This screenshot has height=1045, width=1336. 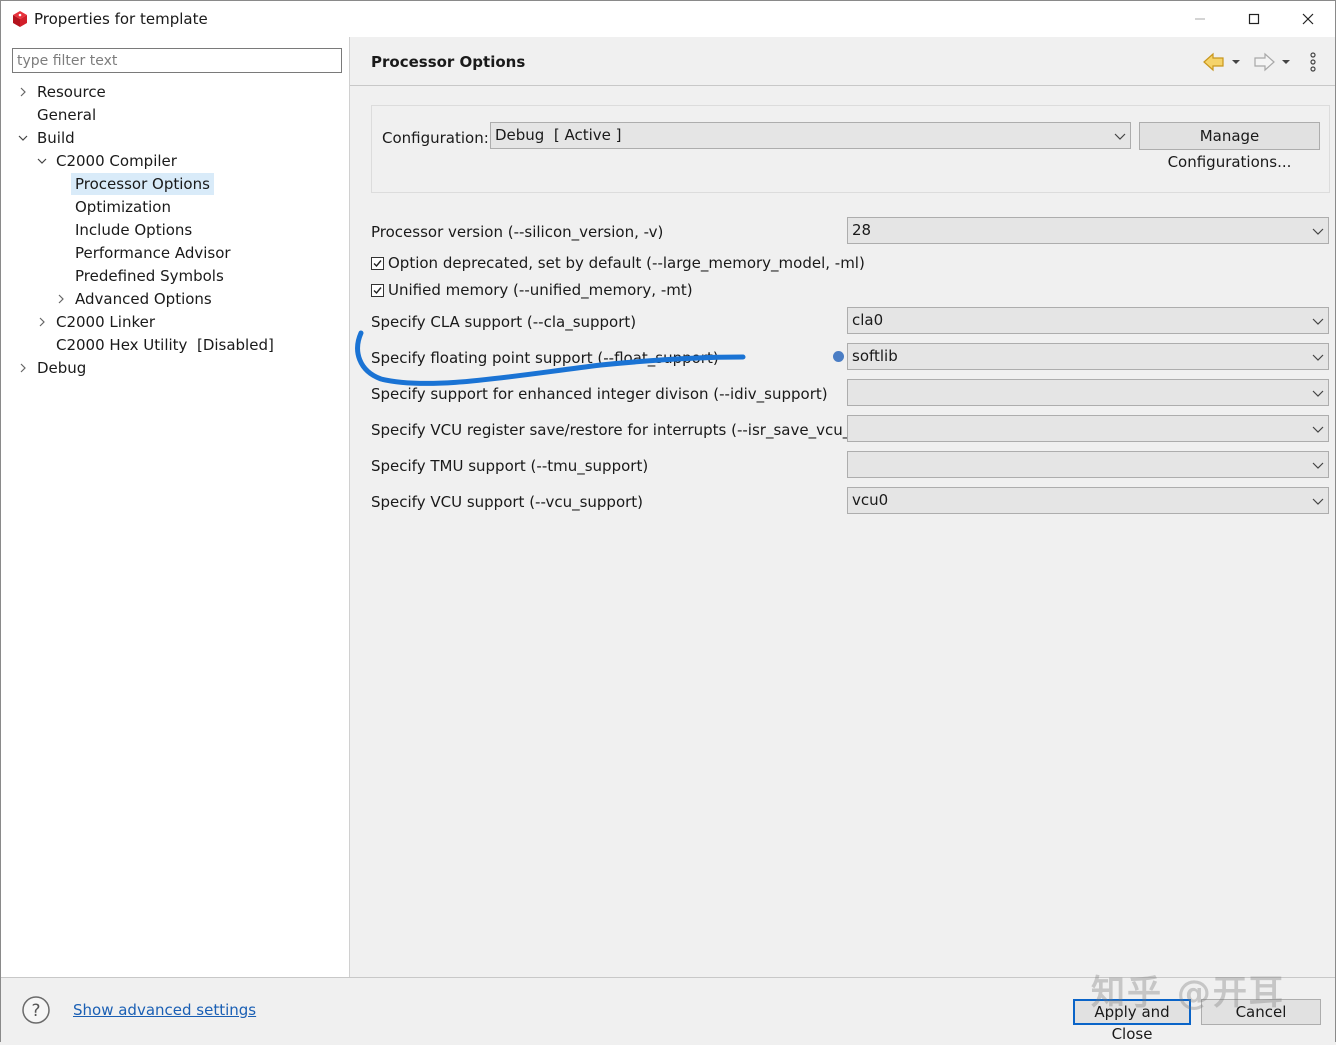 What do you see at coordinates (435, 138) in the screenshot?
I see `configuration-label: Configuration:` at bounding box center [435, 138].